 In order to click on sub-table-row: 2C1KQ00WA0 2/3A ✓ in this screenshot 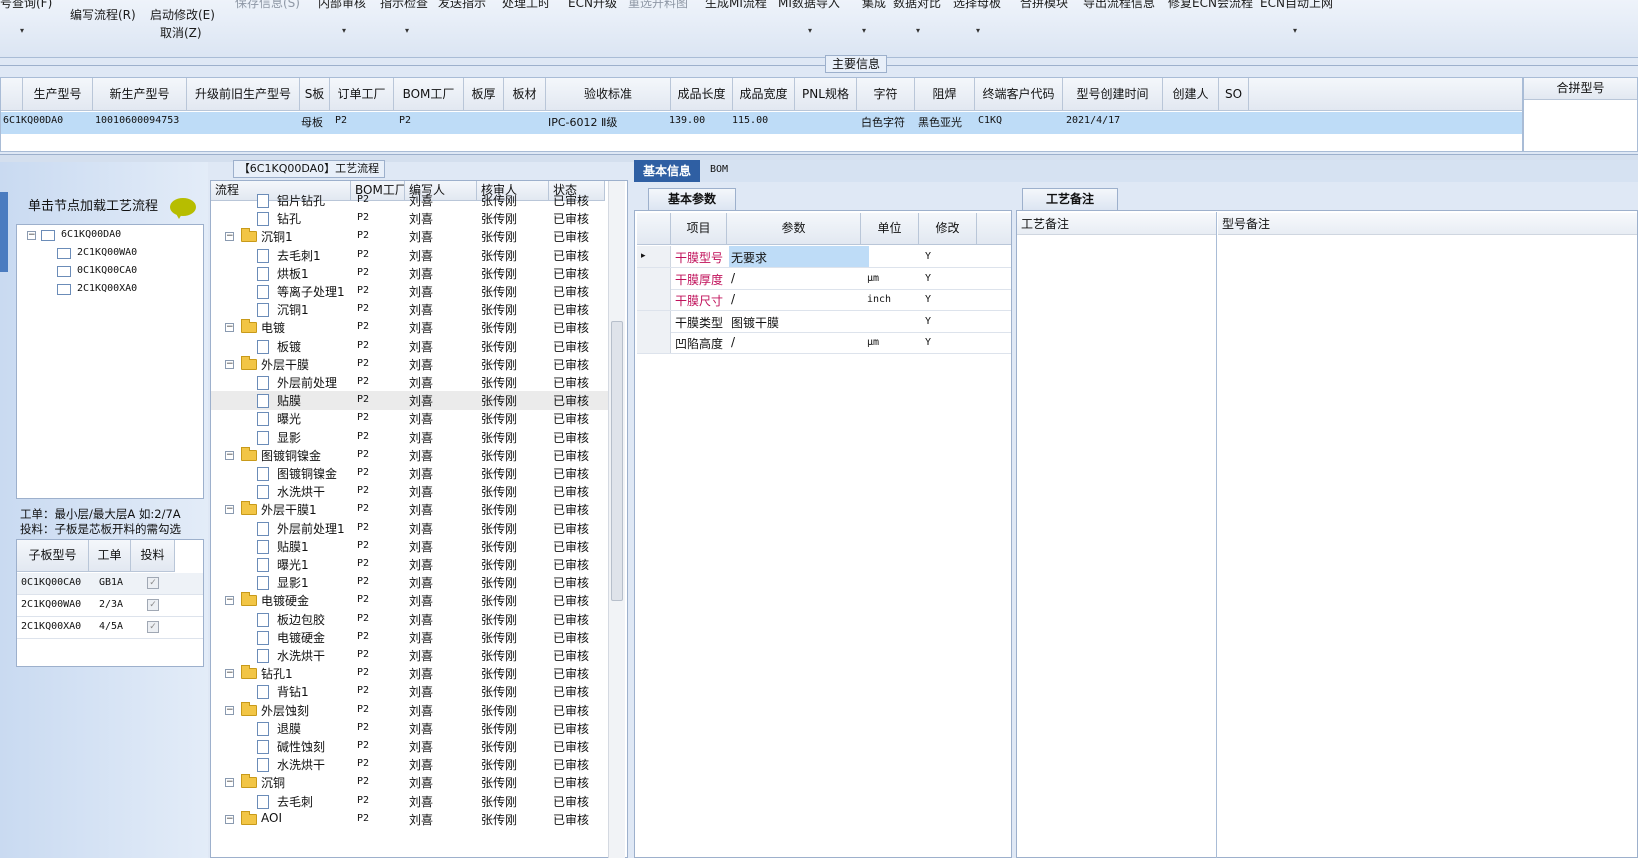, I will do `click(110, 606)`.